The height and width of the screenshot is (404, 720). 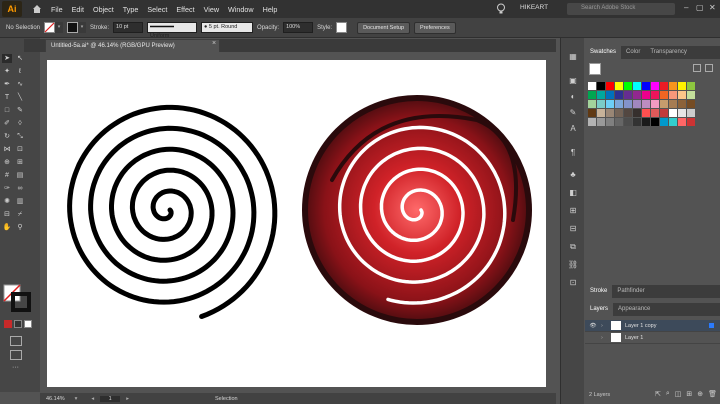 What do you see at coordinates (270, 9) in the screenshot?
I see `menu-help: Help` at bounding box center [270, 9].